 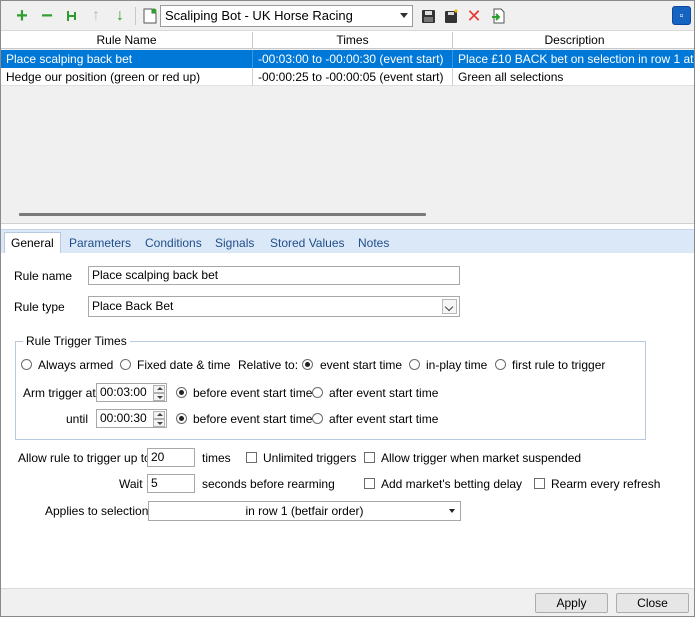 I want to click on rule-times-cell: -00:00:25 to -00:00:05 (event start), so click(x=353, y=77).